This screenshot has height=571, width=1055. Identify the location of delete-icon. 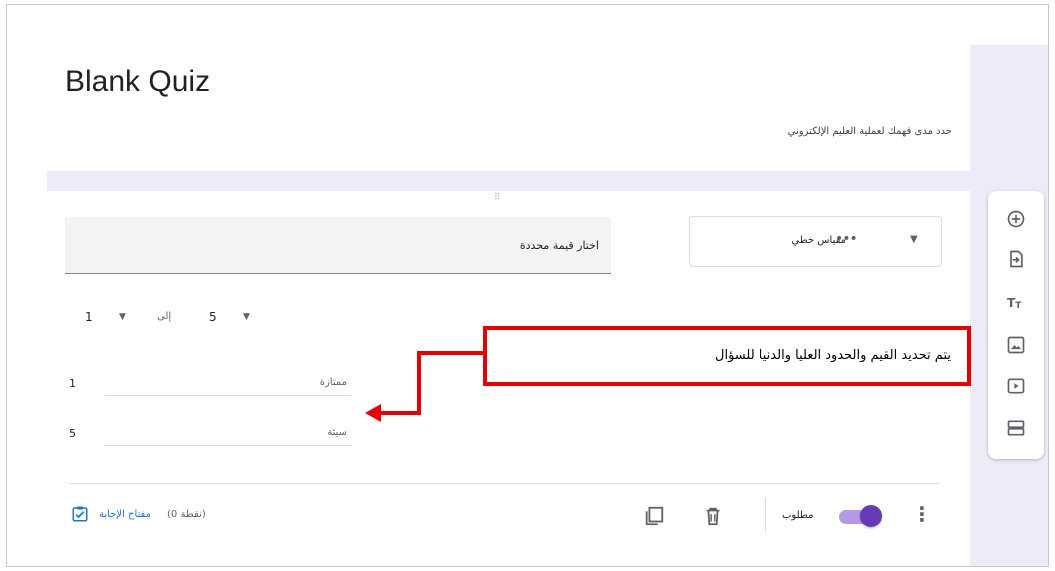
(713, 516).